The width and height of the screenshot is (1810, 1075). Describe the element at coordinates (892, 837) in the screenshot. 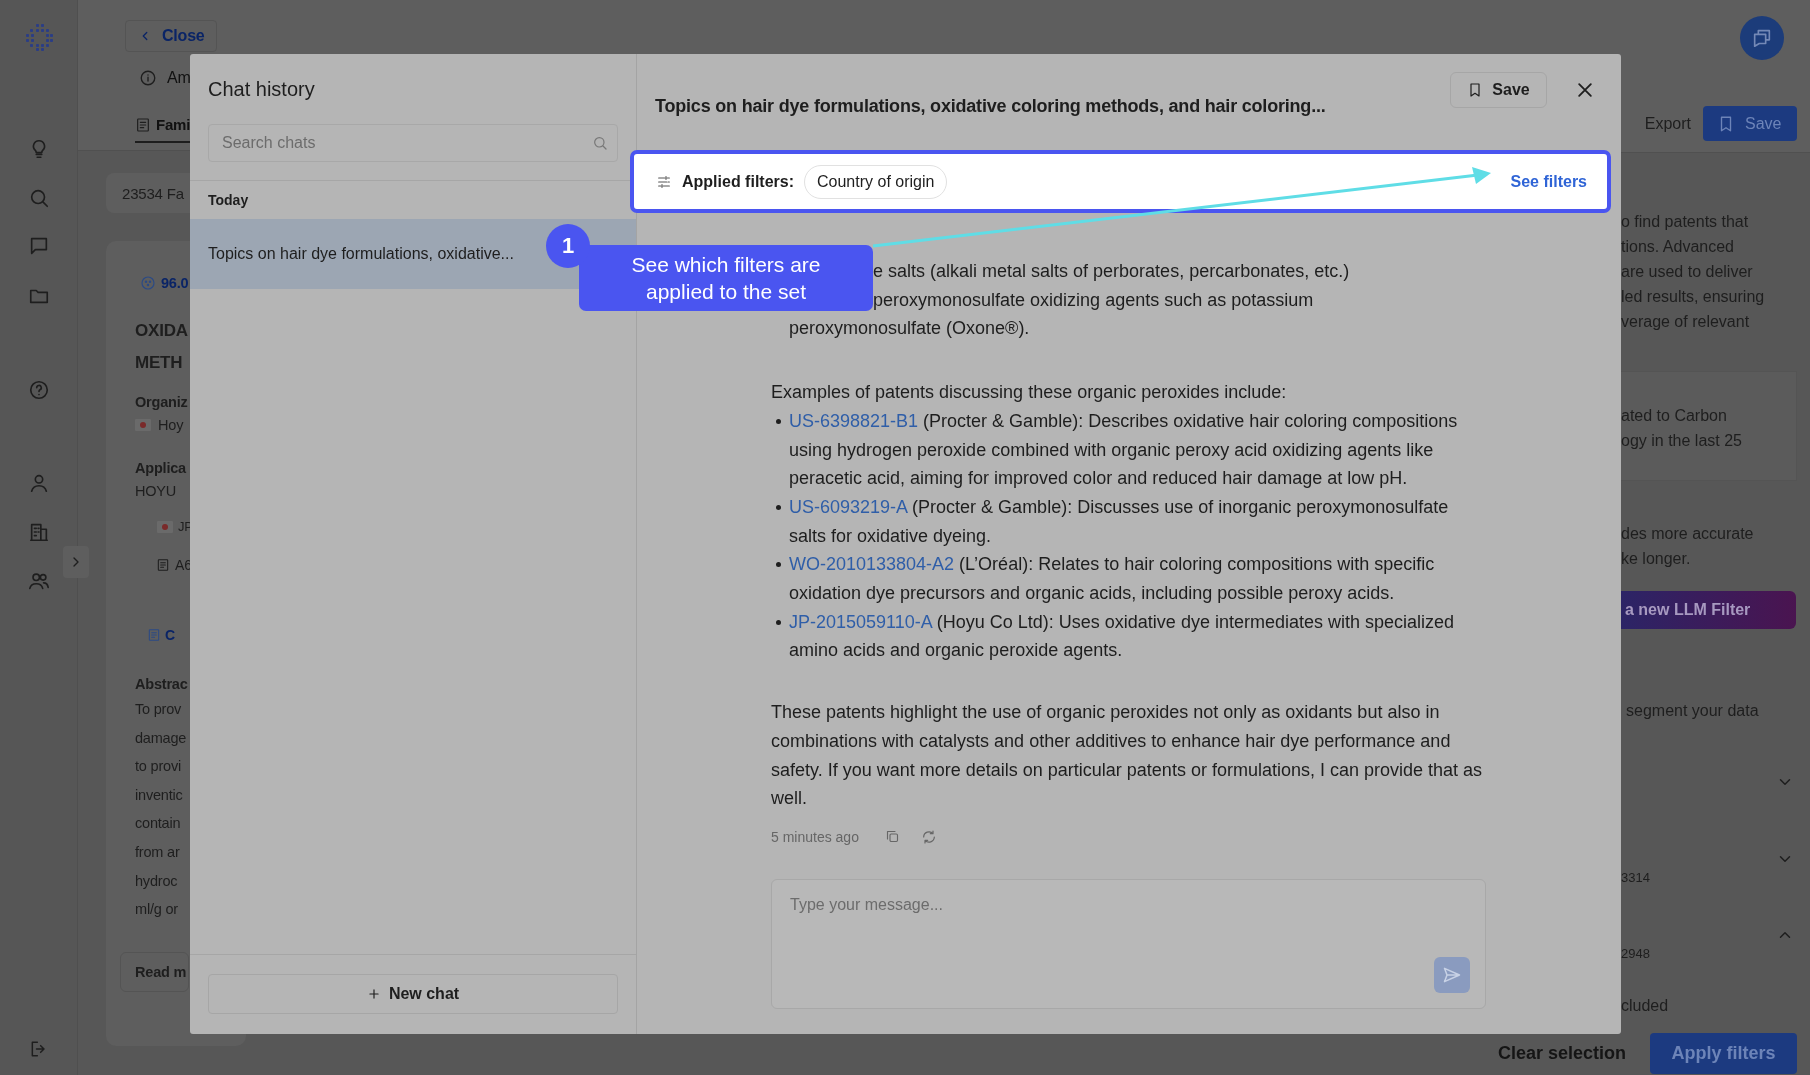

I see `copy-icon` at that location.